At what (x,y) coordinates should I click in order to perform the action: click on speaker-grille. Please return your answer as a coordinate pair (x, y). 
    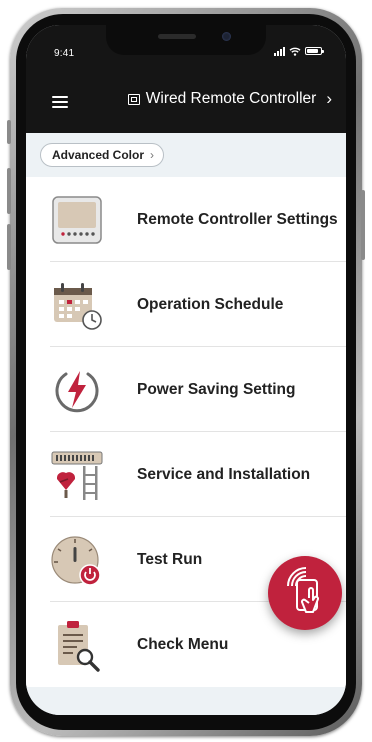
    Looking at the image, I should click on (177, 36).